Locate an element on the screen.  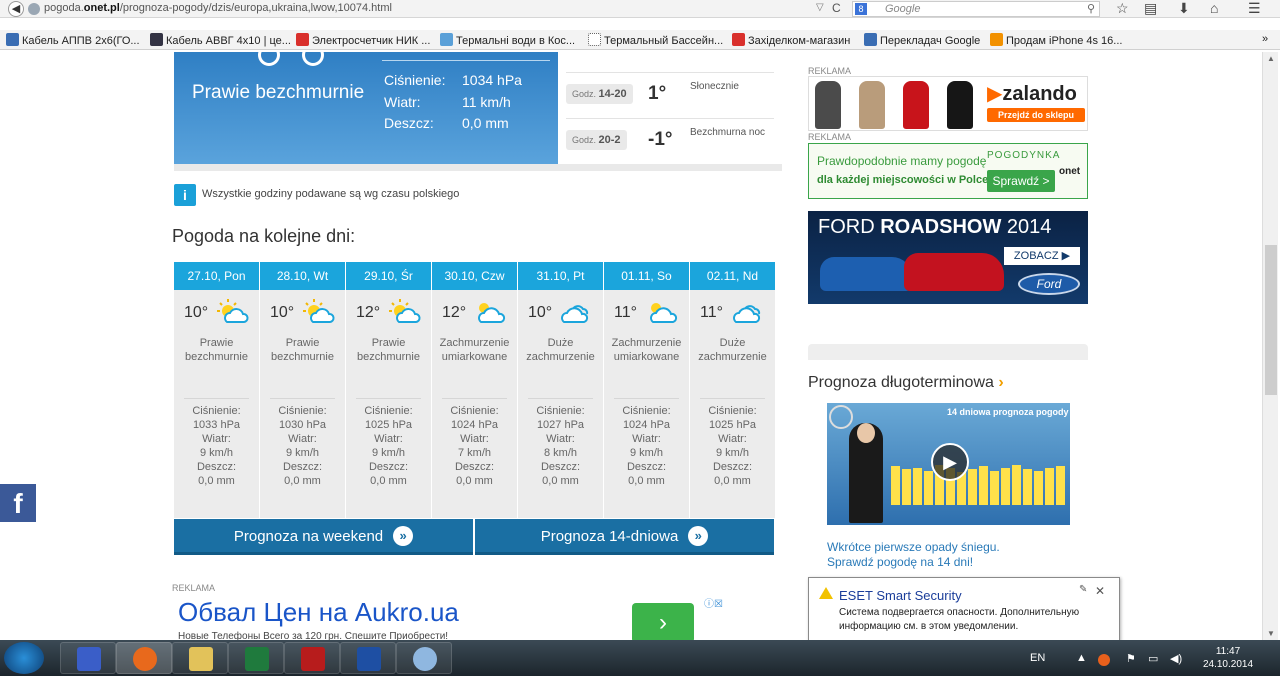
floppy-icon is located at coordinates (89, 659).